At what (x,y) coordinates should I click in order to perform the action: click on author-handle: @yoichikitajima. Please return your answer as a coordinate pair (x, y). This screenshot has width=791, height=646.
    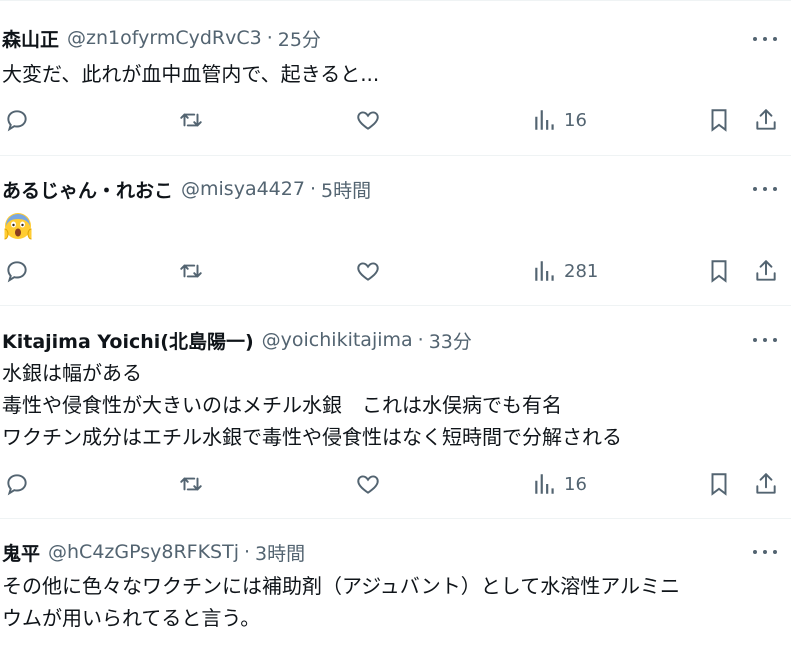
    Looking at the image, I should click on (337, 340).